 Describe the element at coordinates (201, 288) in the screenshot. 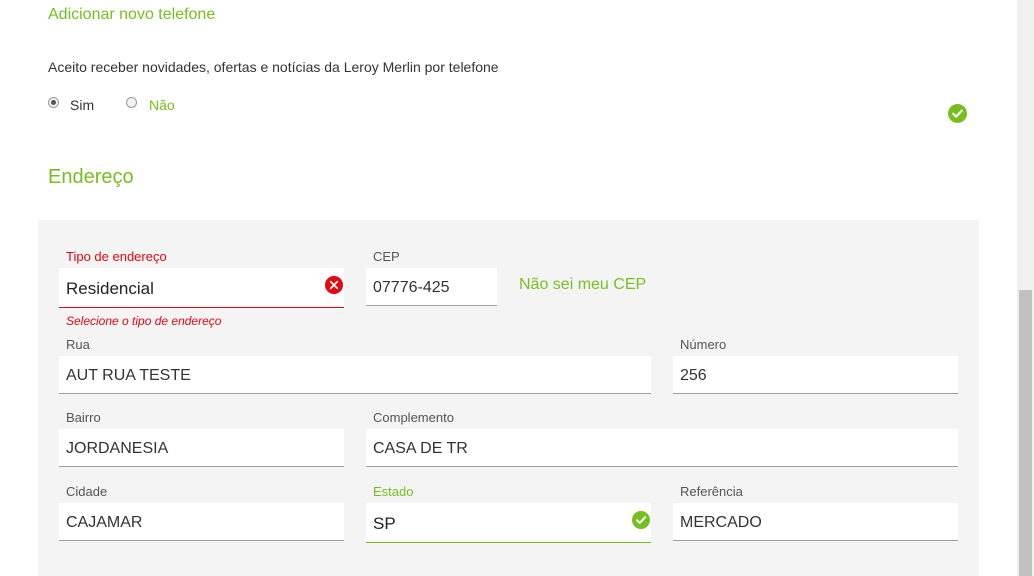

I see `address-type-select: Residencial` at that location.